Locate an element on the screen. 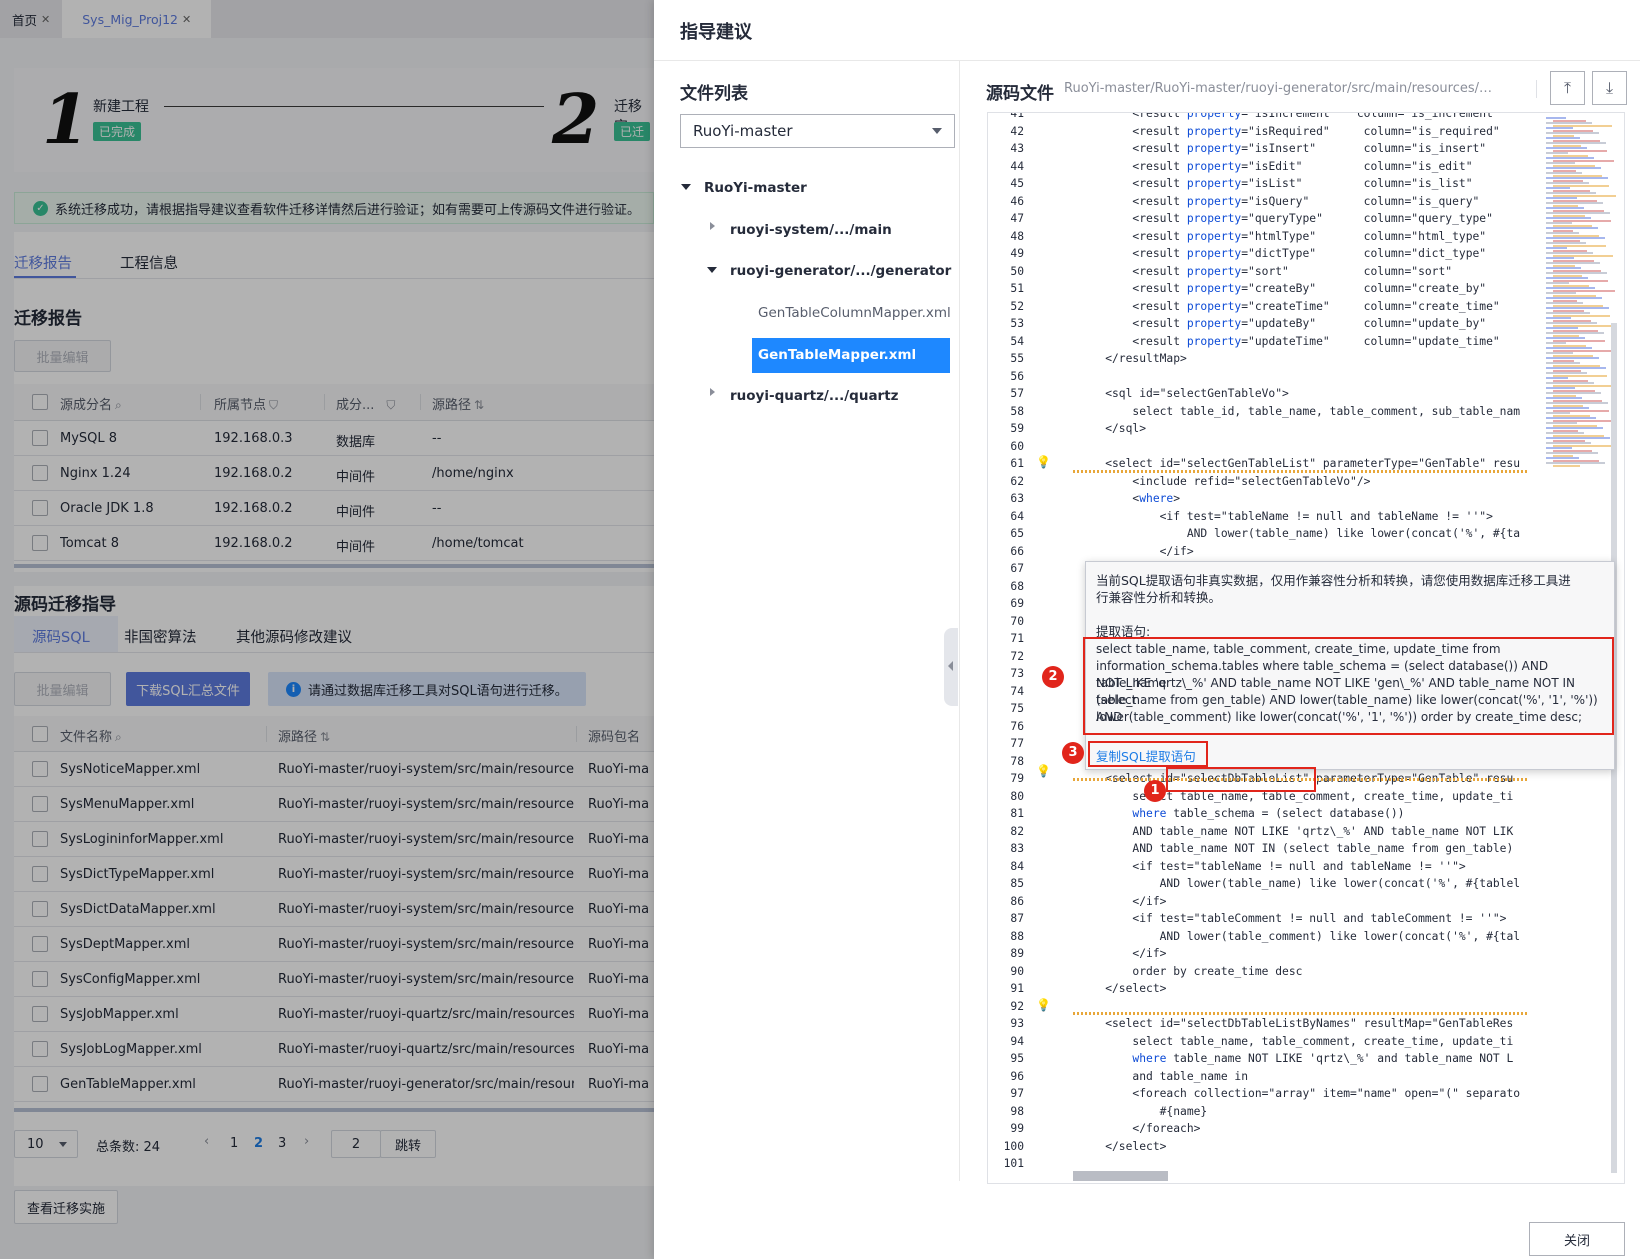 Image resolution: width=1640 pixels, height=1259 pixels. line-number: 52 is located at coordinates (1017, 306).